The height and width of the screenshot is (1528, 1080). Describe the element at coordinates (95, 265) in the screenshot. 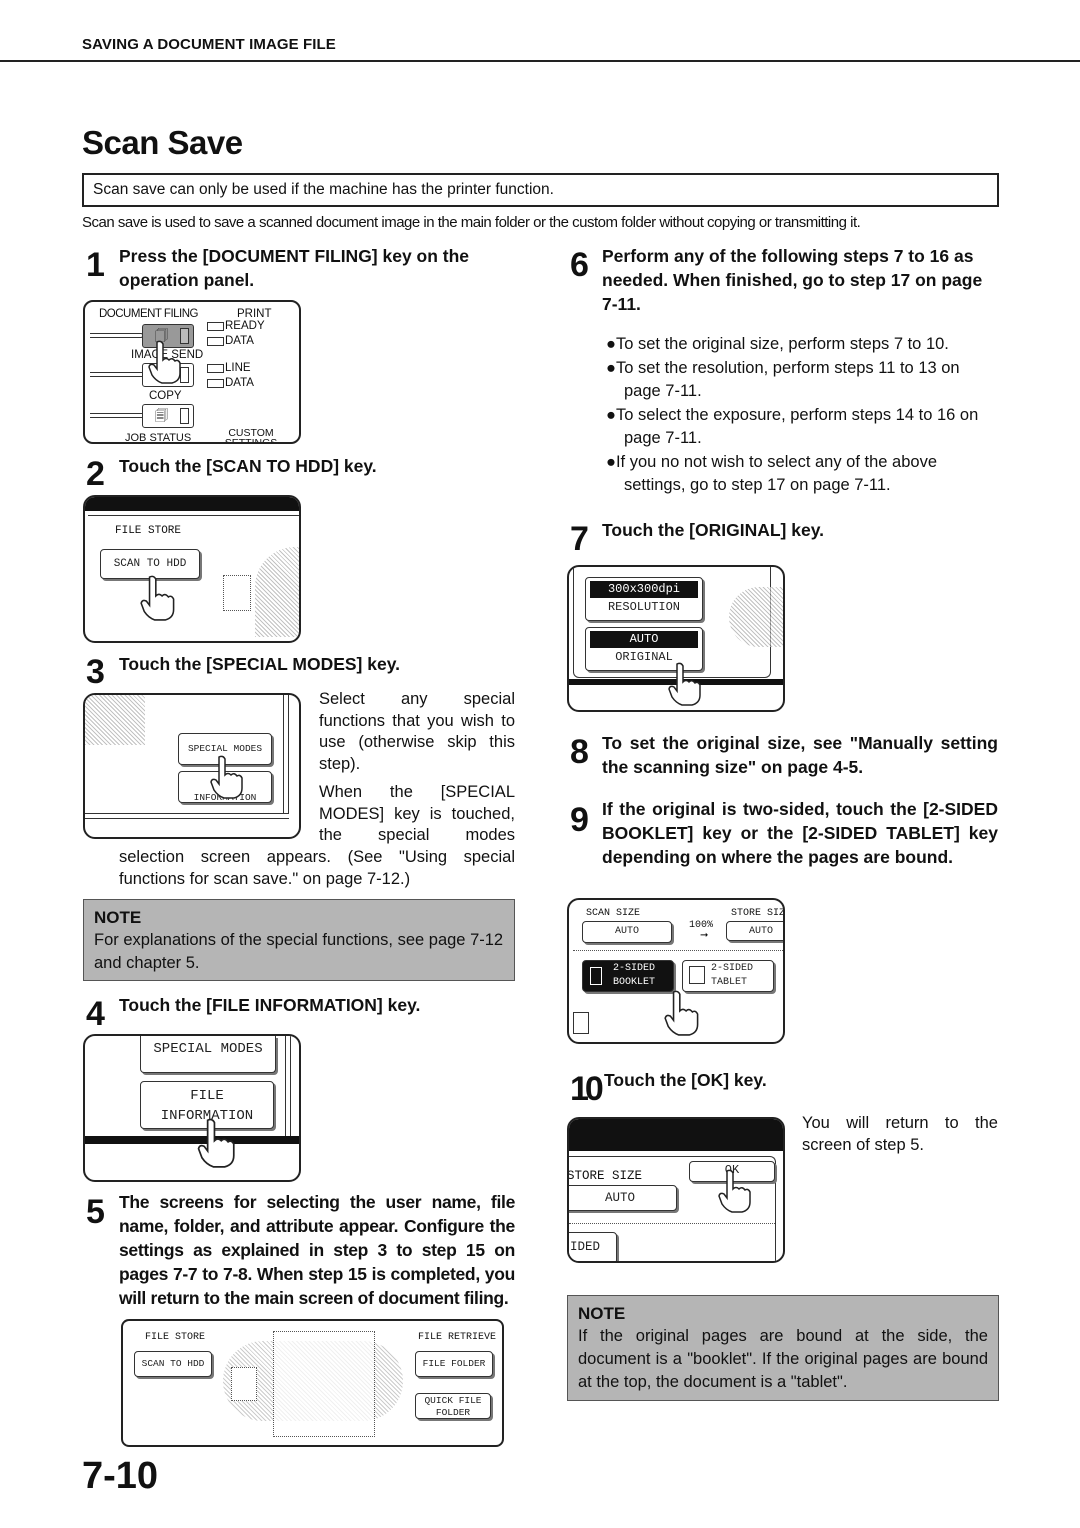

I see `step-1-number: 1` at that location.